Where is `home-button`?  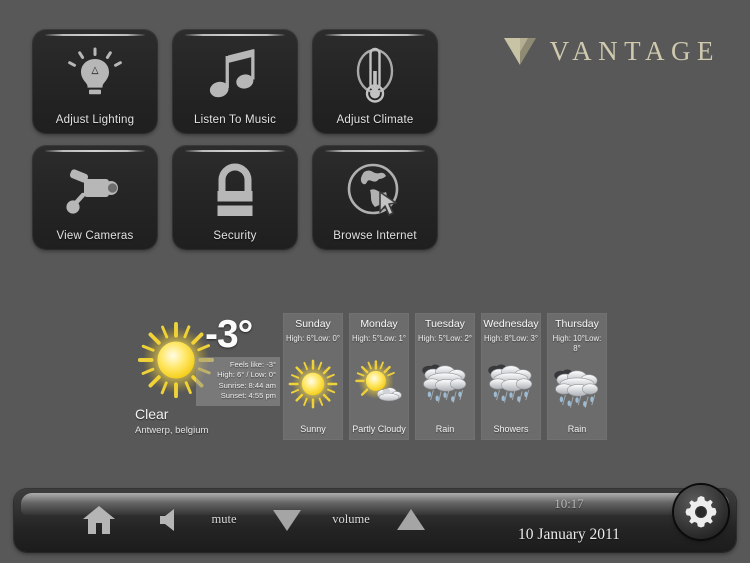
home-button is located at coordinates (99, 520).